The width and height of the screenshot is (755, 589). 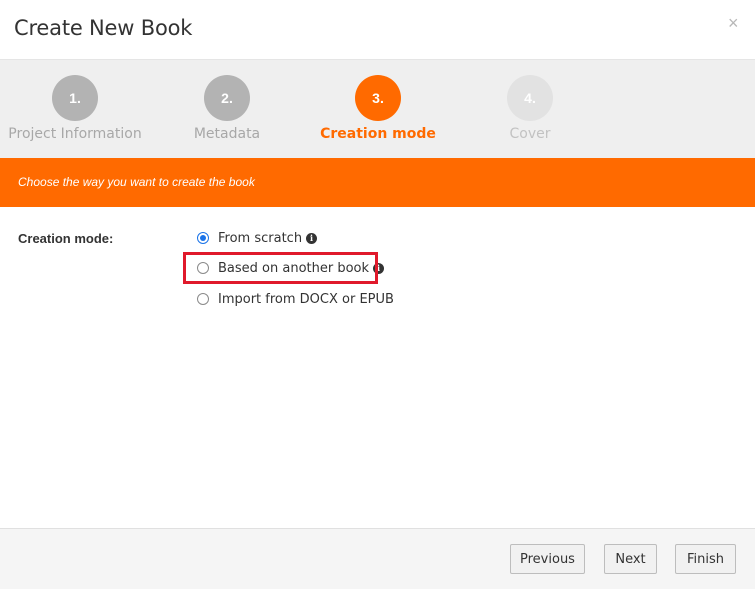 I want to click on step-metadata: 2. Metadata, so click(x=227, y=109).